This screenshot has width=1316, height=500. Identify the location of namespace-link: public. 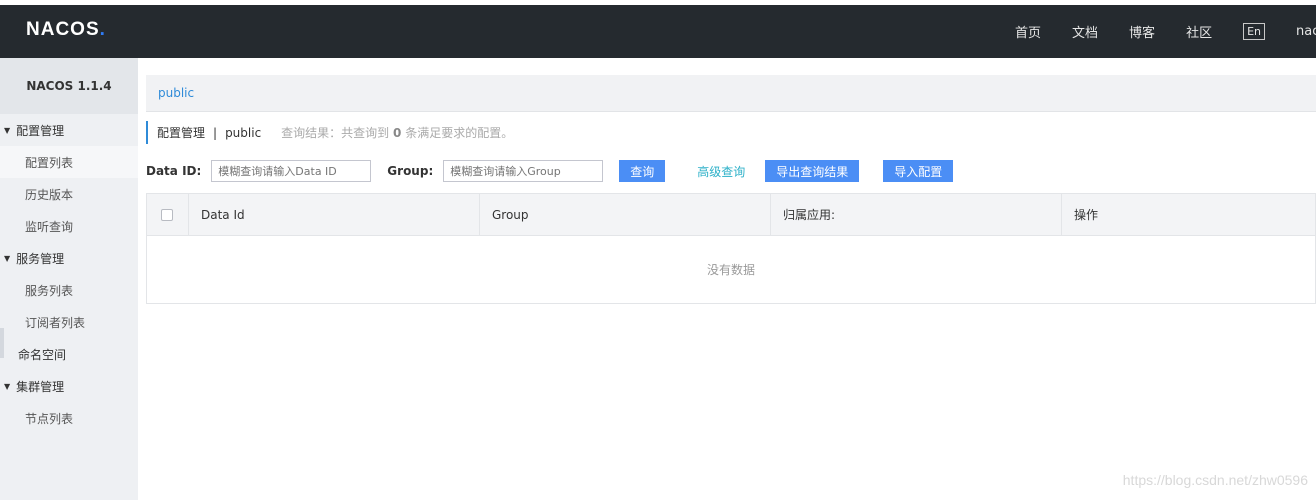
(176, 93).